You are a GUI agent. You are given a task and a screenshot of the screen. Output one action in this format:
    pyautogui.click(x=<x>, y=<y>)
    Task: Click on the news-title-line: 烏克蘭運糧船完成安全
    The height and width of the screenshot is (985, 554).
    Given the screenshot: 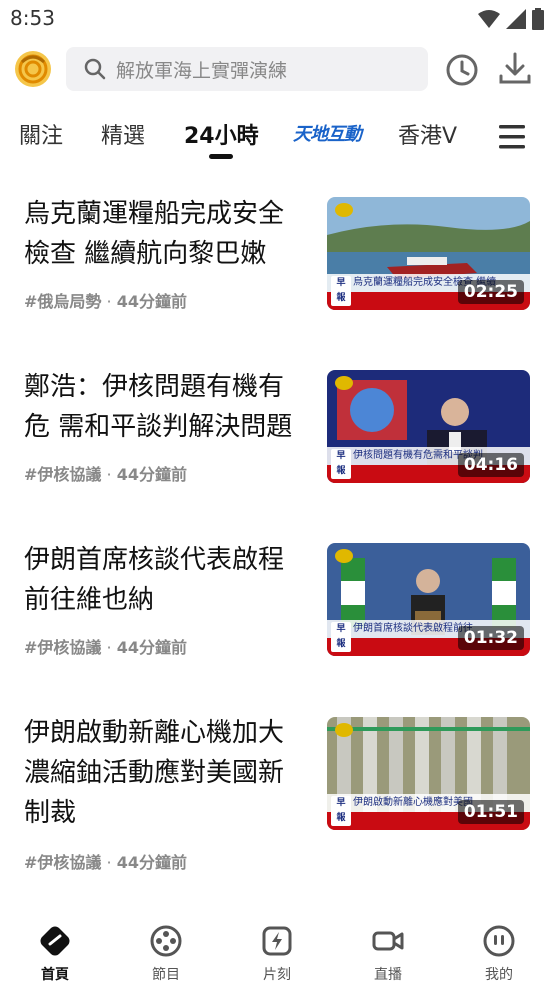 What is the action you would take?
    pyautogui.click(x=154, y=214)
    